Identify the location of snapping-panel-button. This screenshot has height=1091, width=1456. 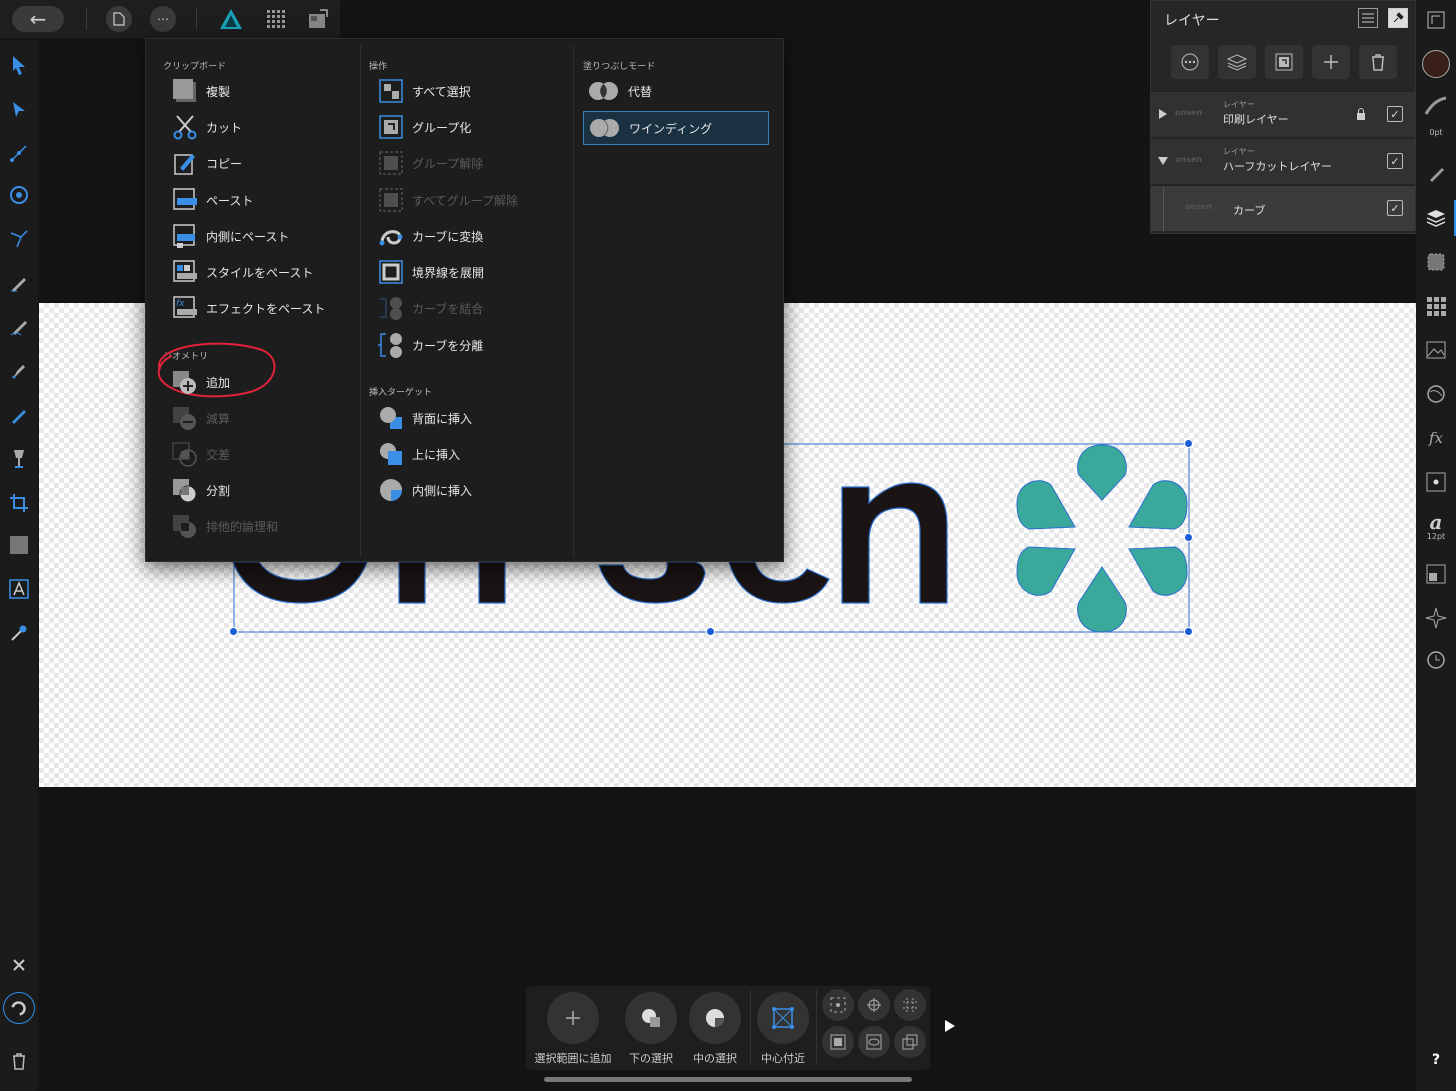
(1436, 618).